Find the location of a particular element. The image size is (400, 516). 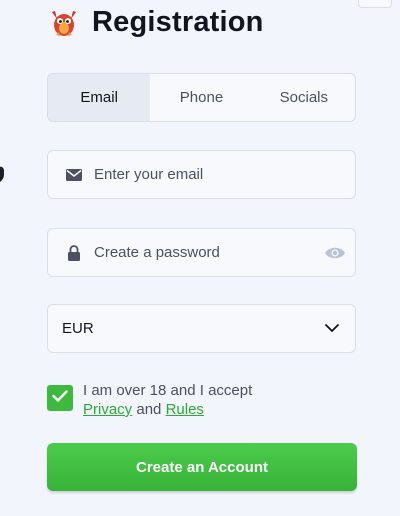

tab-phone: Phone is located at coordinates (201, 97).